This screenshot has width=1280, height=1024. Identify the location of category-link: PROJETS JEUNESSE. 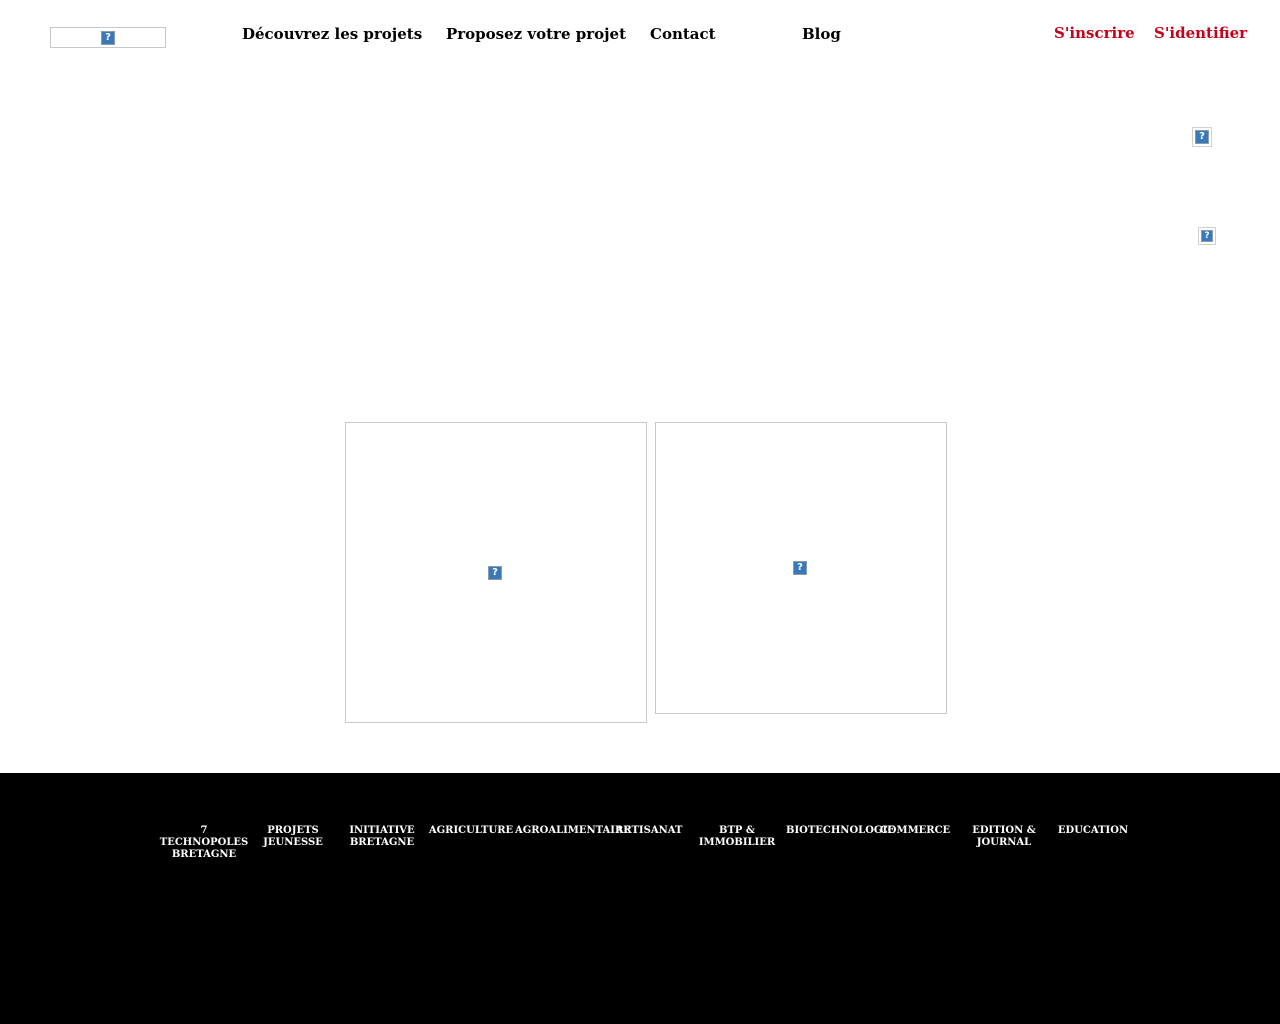
(293, 837).